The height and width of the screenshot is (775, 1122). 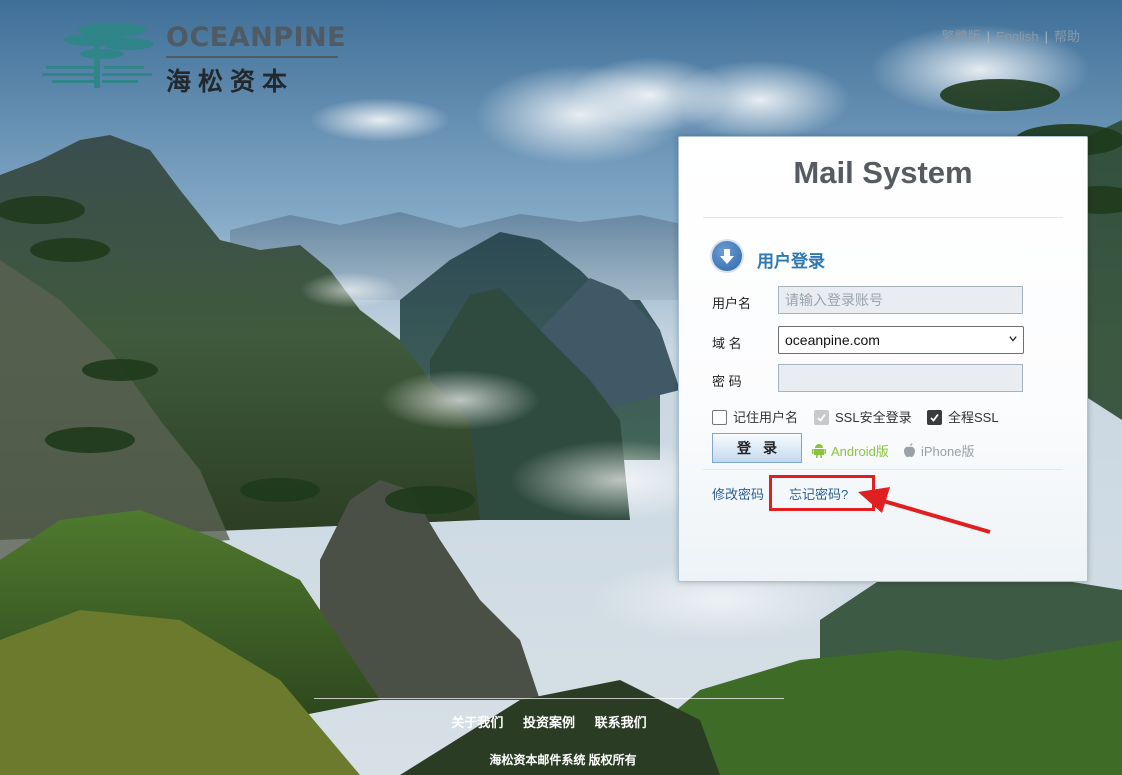 I want to click on top-links: 繁體版 | English | 帮助, so click(x=1011, y=35).